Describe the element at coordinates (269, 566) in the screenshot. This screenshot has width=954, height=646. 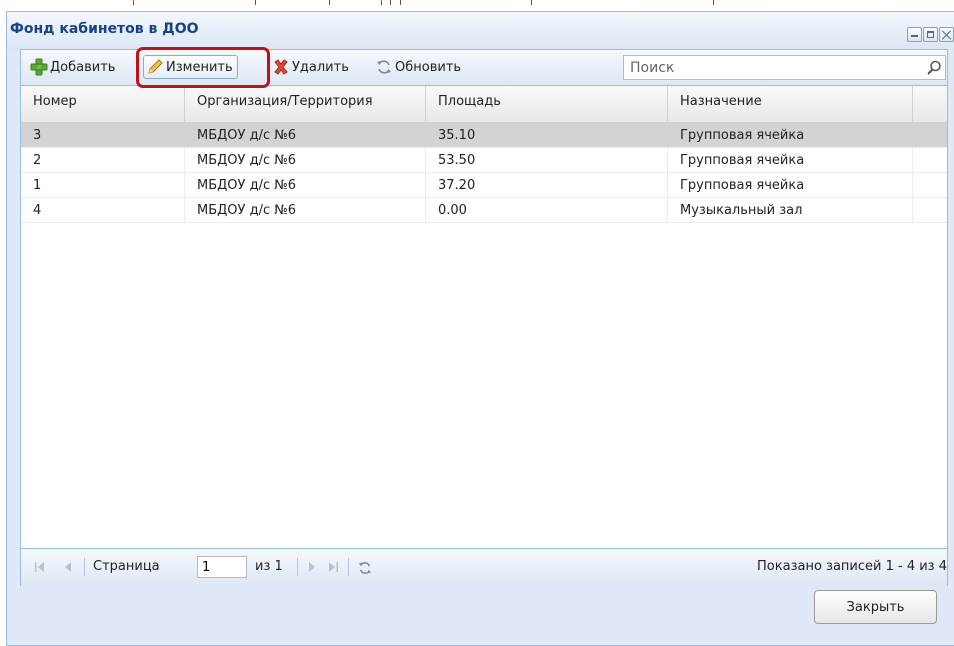
I see `page-count-label: из 1` at that location.